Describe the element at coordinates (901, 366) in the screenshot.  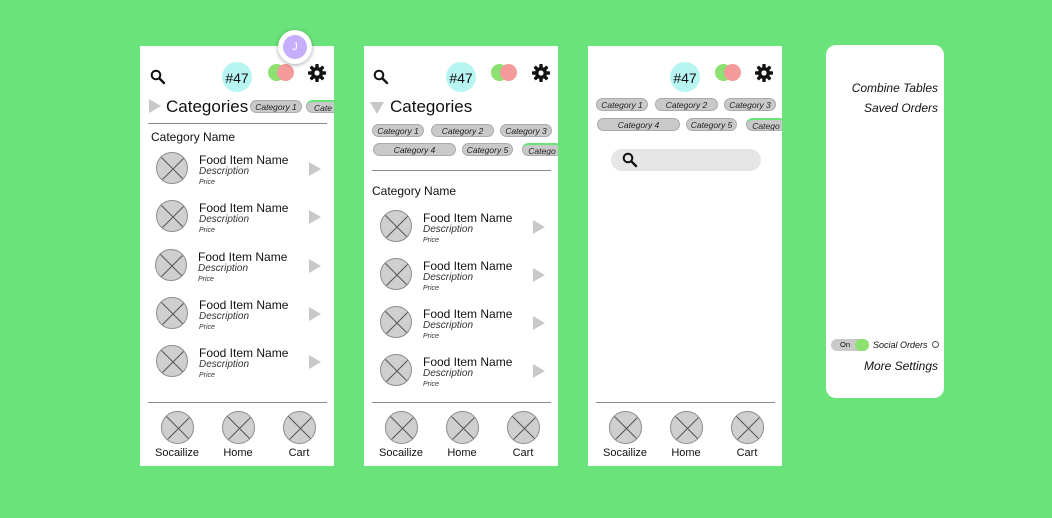
I see `more-settings-link: More Settings` at that location.